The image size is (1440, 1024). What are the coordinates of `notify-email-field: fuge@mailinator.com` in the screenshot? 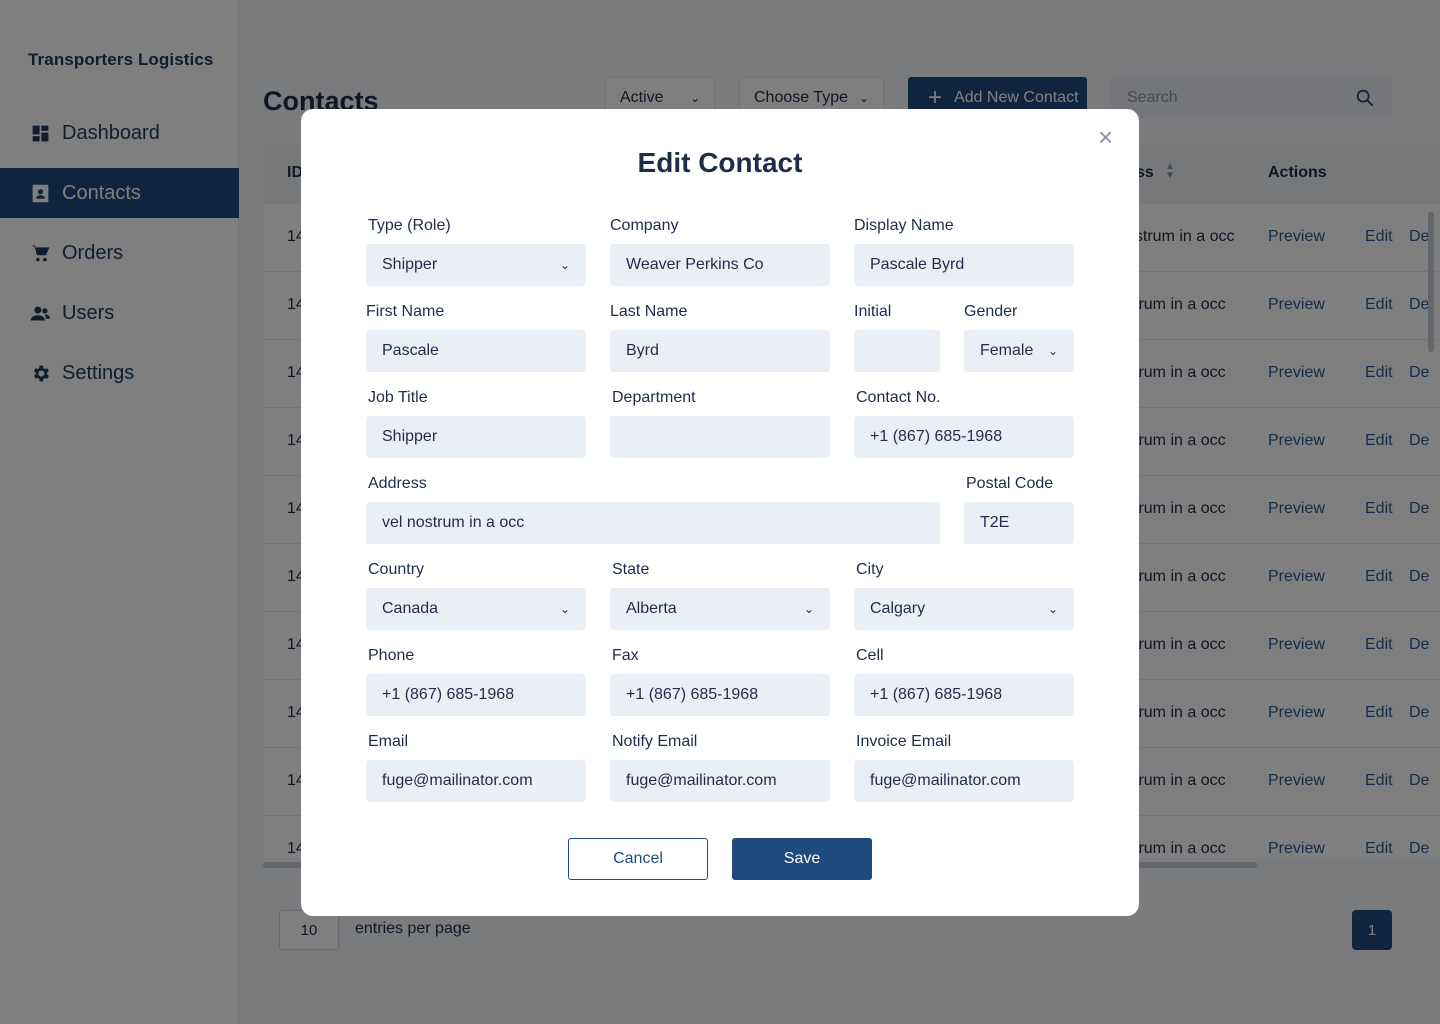 It's located at (720, 781).